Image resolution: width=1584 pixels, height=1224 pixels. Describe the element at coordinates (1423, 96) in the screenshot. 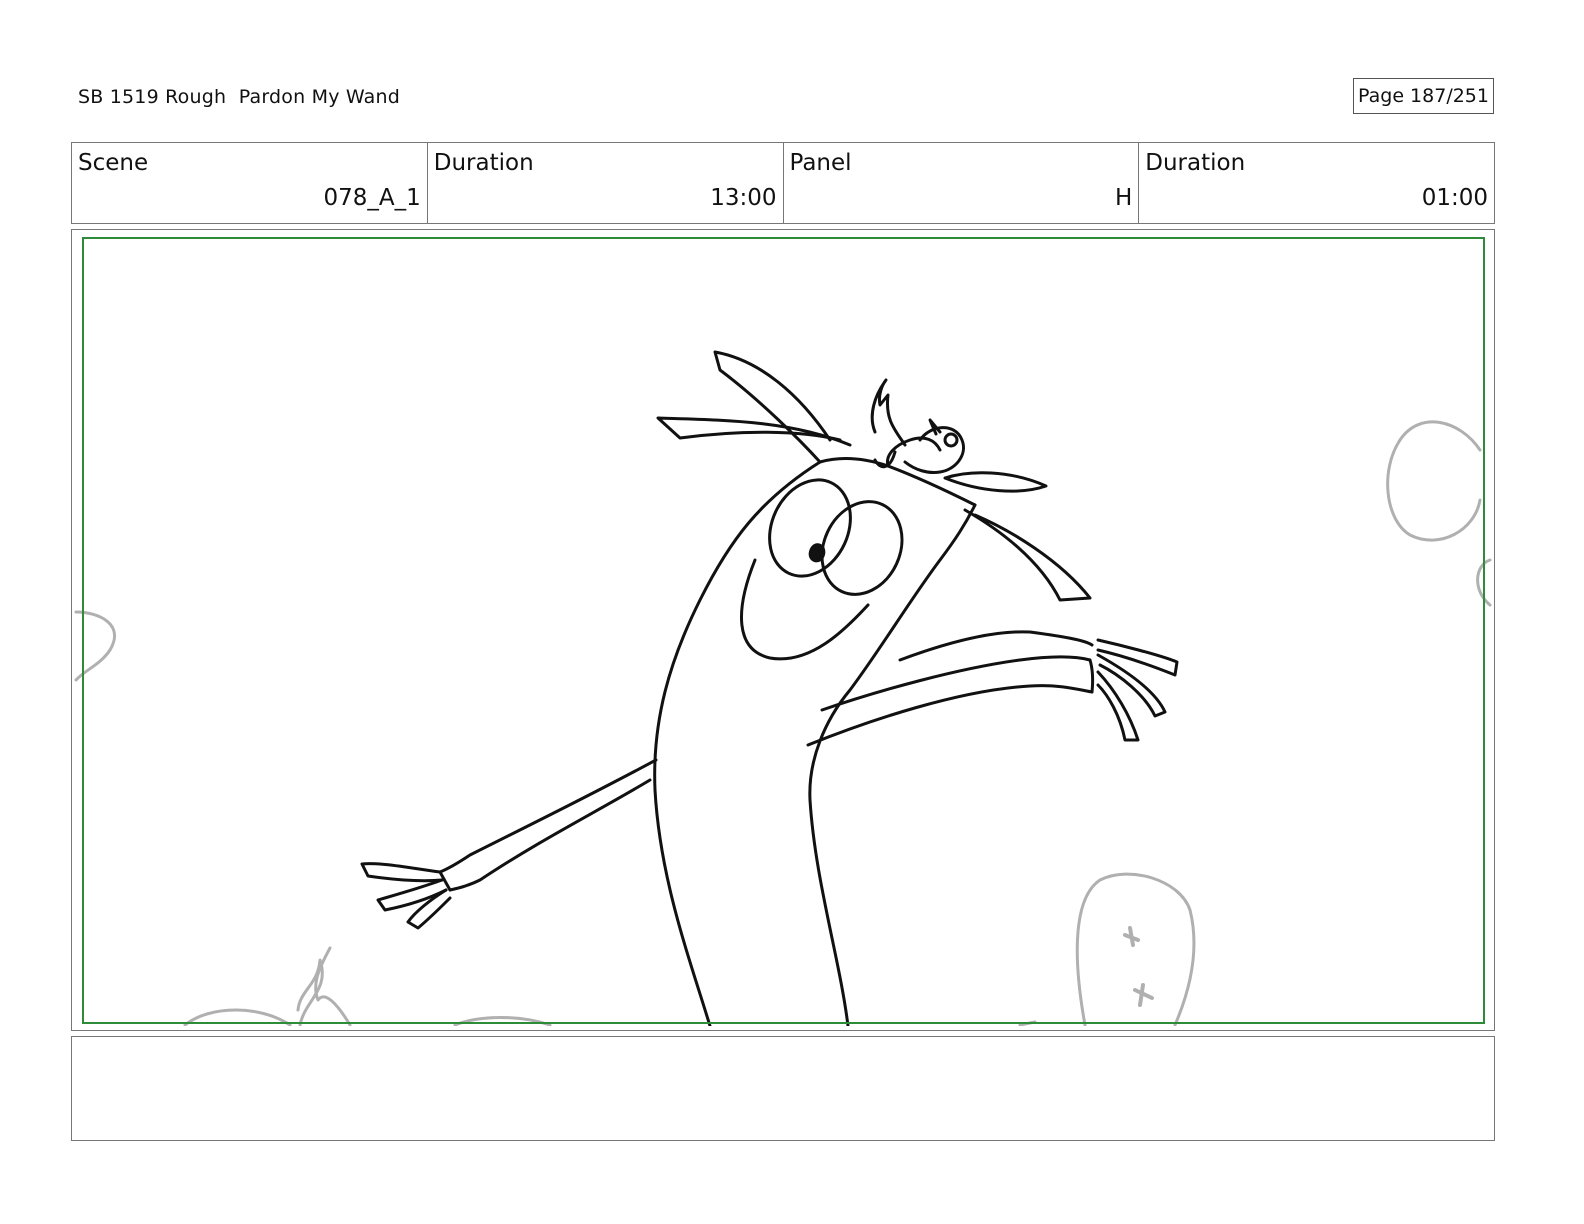

I see `page-number: Page 187/251` at that location.